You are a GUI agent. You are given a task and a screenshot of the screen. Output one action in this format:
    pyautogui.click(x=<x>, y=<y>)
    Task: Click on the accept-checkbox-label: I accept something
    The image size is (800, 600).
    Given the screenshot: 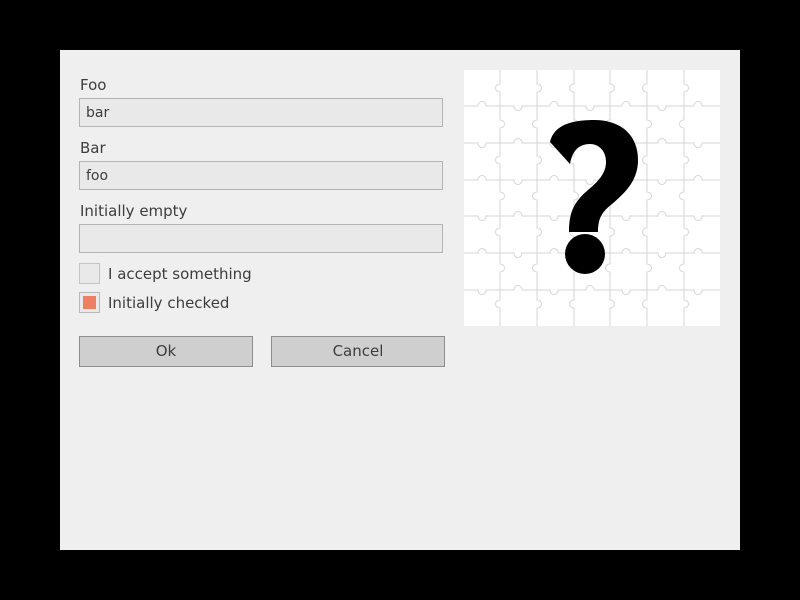 What is the action you would take?
    pyautogui.click(x=180, y=274)
    